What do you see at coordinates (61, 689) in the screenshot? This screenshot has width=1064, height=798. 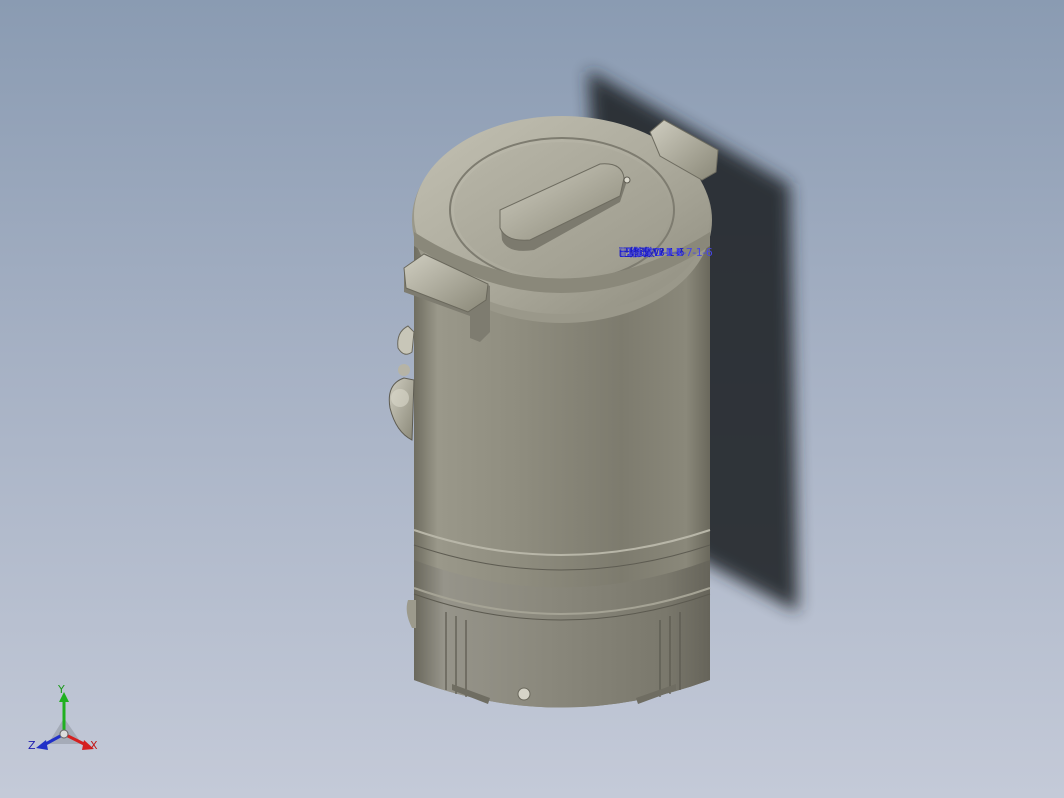 I see `axis-label-y: Y` at bounding box center [61, 689].